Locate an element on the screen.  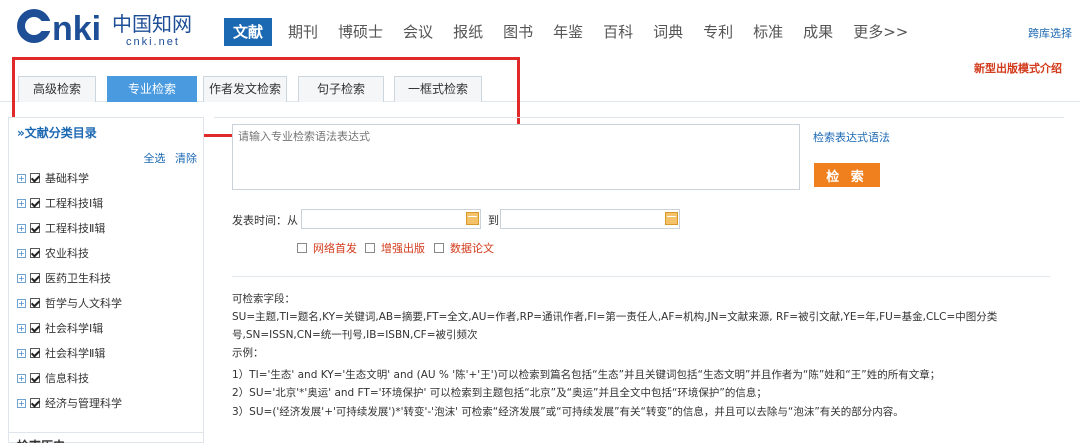
new-publishing-mode-link: 新型出版模式介绍 is located at coordinates (1018, 68).